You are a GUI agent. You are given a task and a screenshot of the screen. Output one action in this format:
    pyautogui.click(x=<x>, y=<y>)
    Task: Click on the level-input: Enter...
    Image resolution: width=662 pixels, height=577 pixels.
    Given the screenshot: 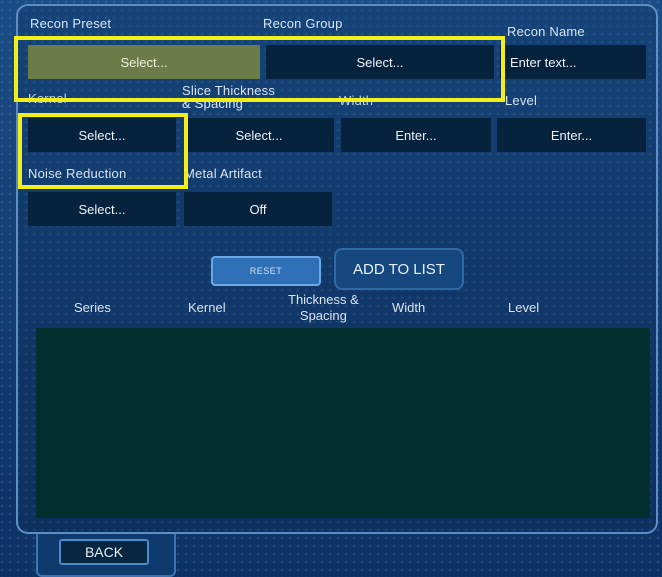 What is the action you would take?
    pyautogui.click(x=571, y=135)
    